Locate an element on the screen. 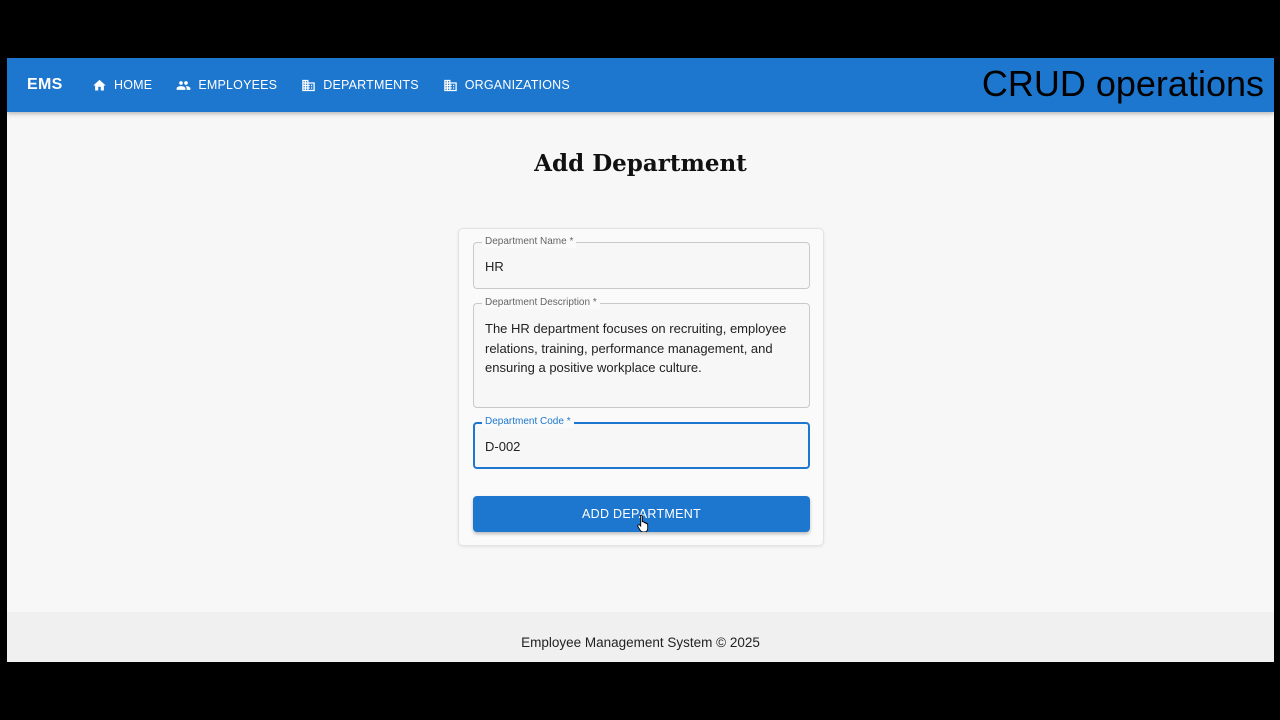  nav-employees-label: EMPLOYEES is located at coordinates (238, 85).